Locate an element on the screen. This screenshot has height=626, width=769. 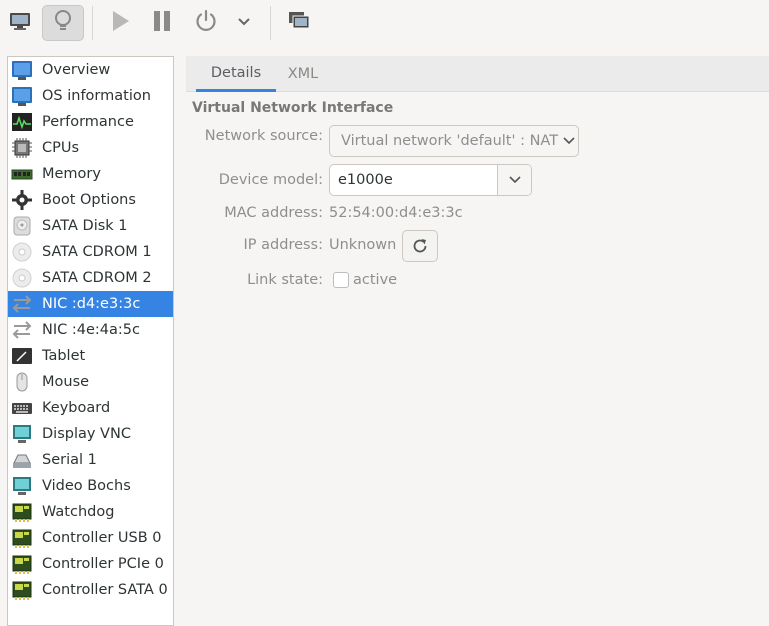
sidebar-item: Serial 1 is located at coordinates (90, 460).